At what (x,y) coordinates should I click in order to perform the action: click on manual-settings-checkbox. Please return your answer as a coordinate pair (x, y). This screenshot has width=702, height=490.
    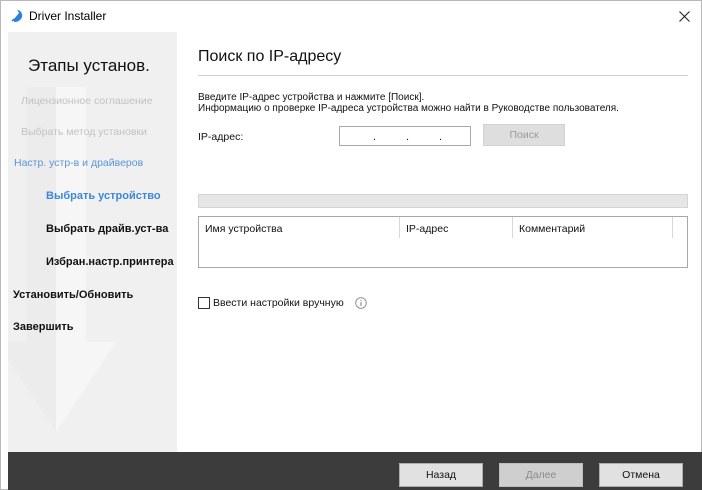
    Looking at the image, I should click on (204, 303).